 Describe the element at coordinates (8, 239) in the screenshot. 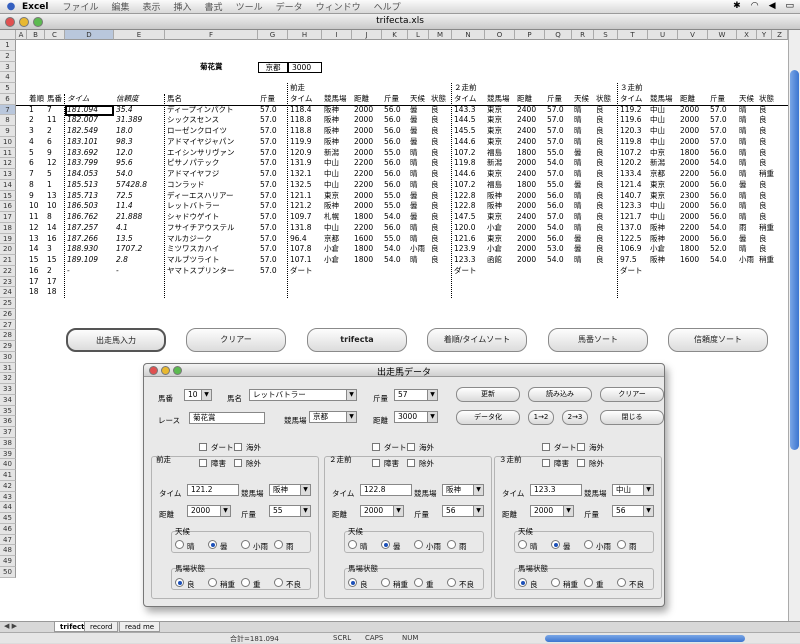

I see `row-header: 19` at that location.